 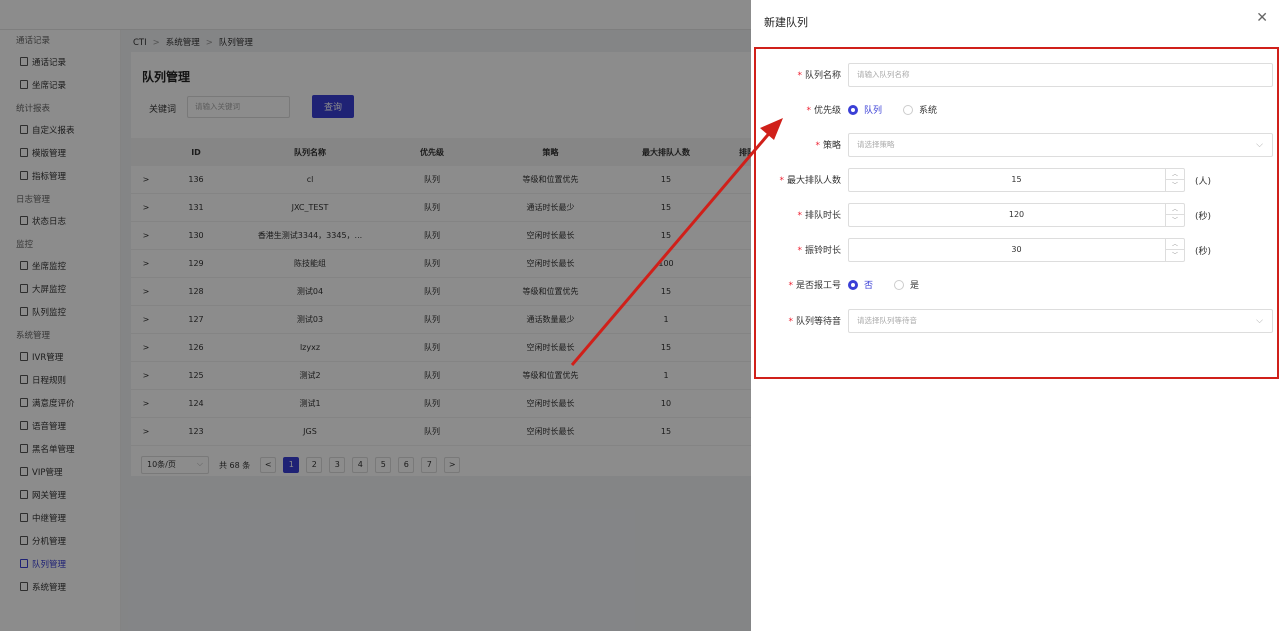 I want to click on label-text: 队列名称, so click(x=822, y=76).